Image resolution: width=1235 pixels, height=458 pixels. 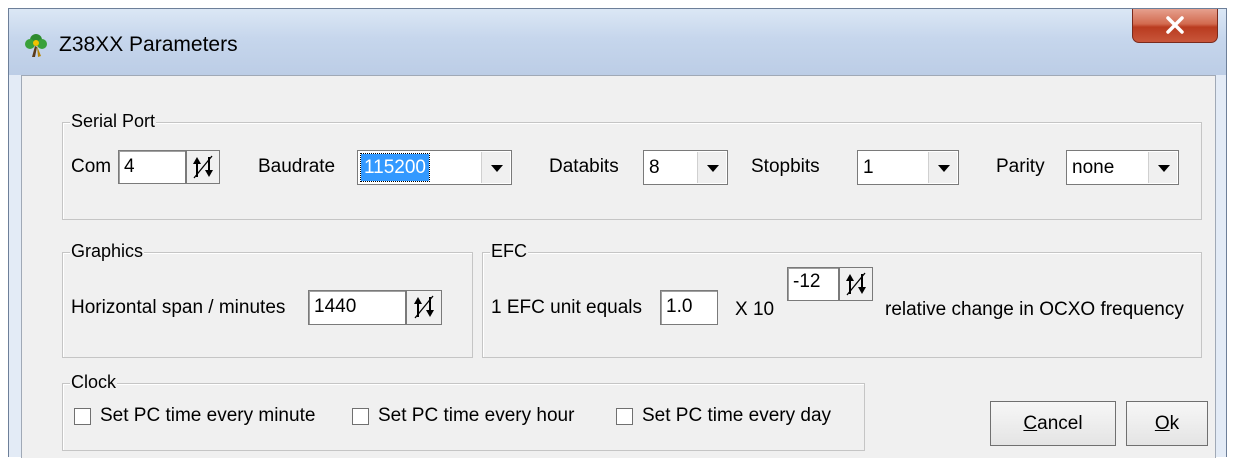 I want to click on databits-dropdown-arrow-icon, so click(x=711, y=167).